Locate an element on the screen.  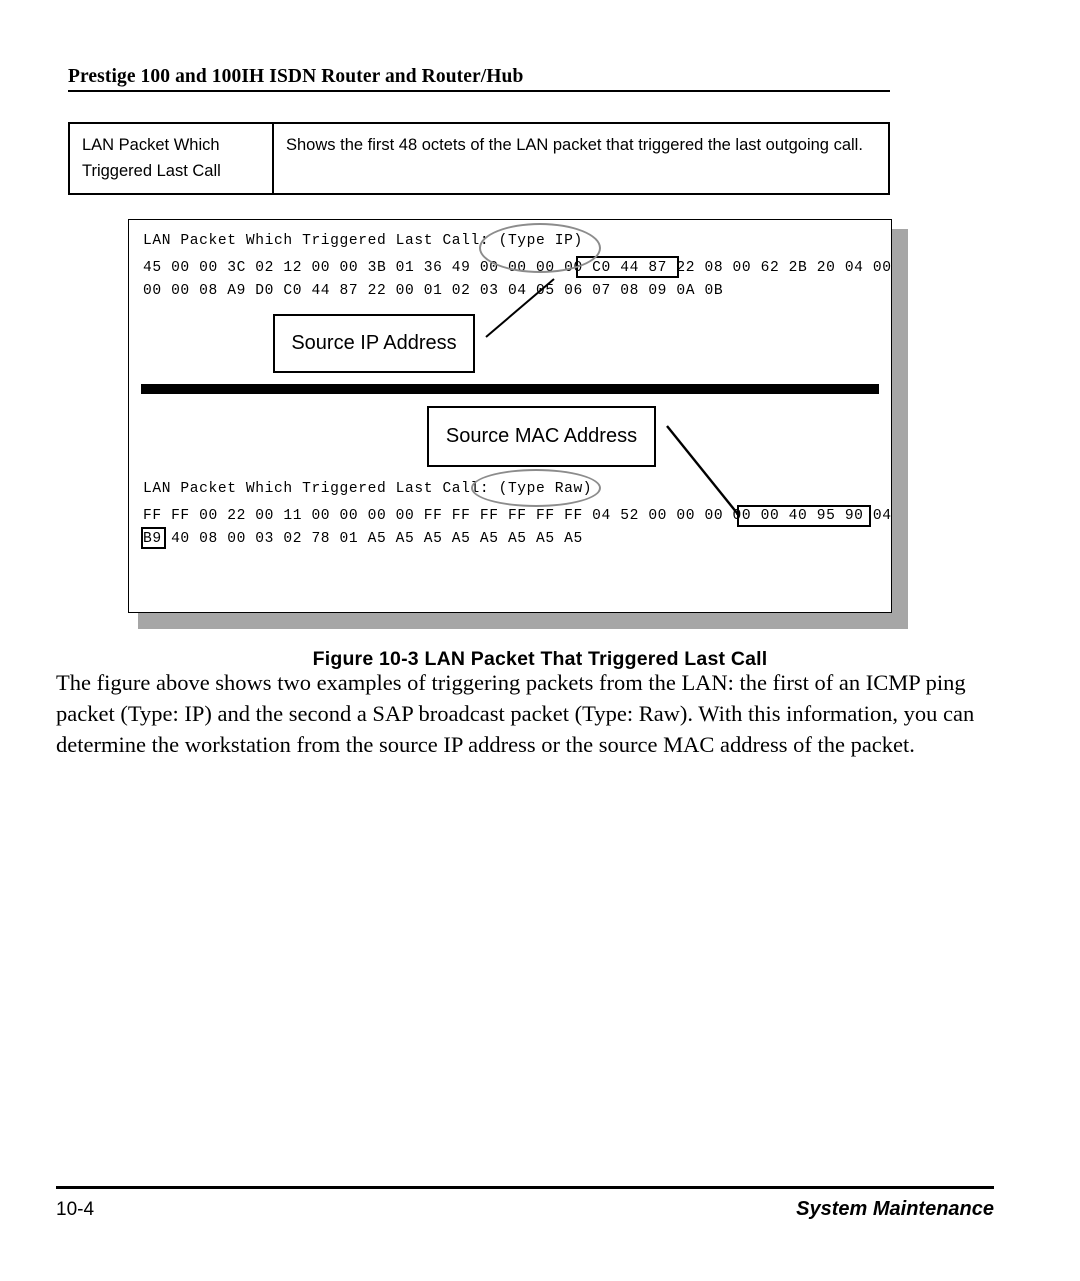
annotation-ellipse-type-raw is located at coordinates (536, 488).